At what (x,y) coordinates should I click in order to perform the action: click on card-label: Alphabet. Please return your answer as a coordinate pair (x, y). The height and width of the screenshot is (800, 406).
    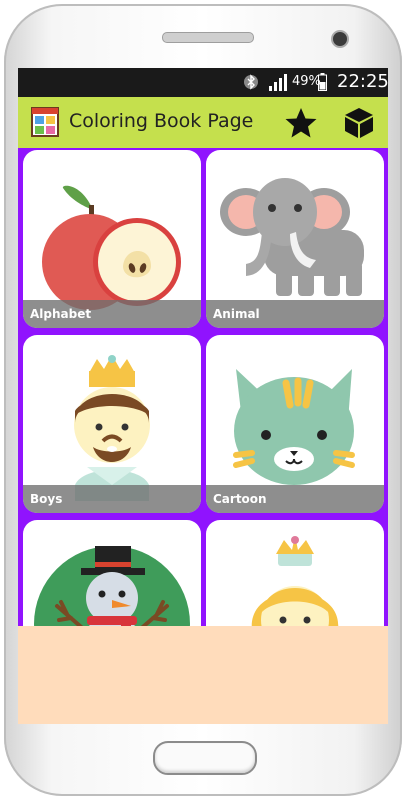
    Looking at the image, I should click on (61, 314).